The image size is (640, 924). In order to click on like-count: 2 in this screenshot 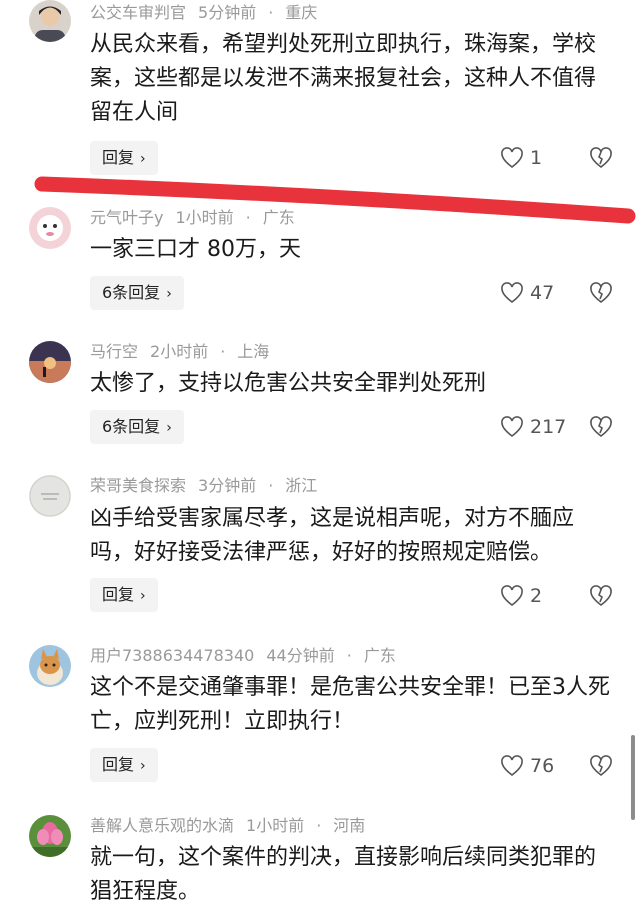, I will do `click(536, 596)`.